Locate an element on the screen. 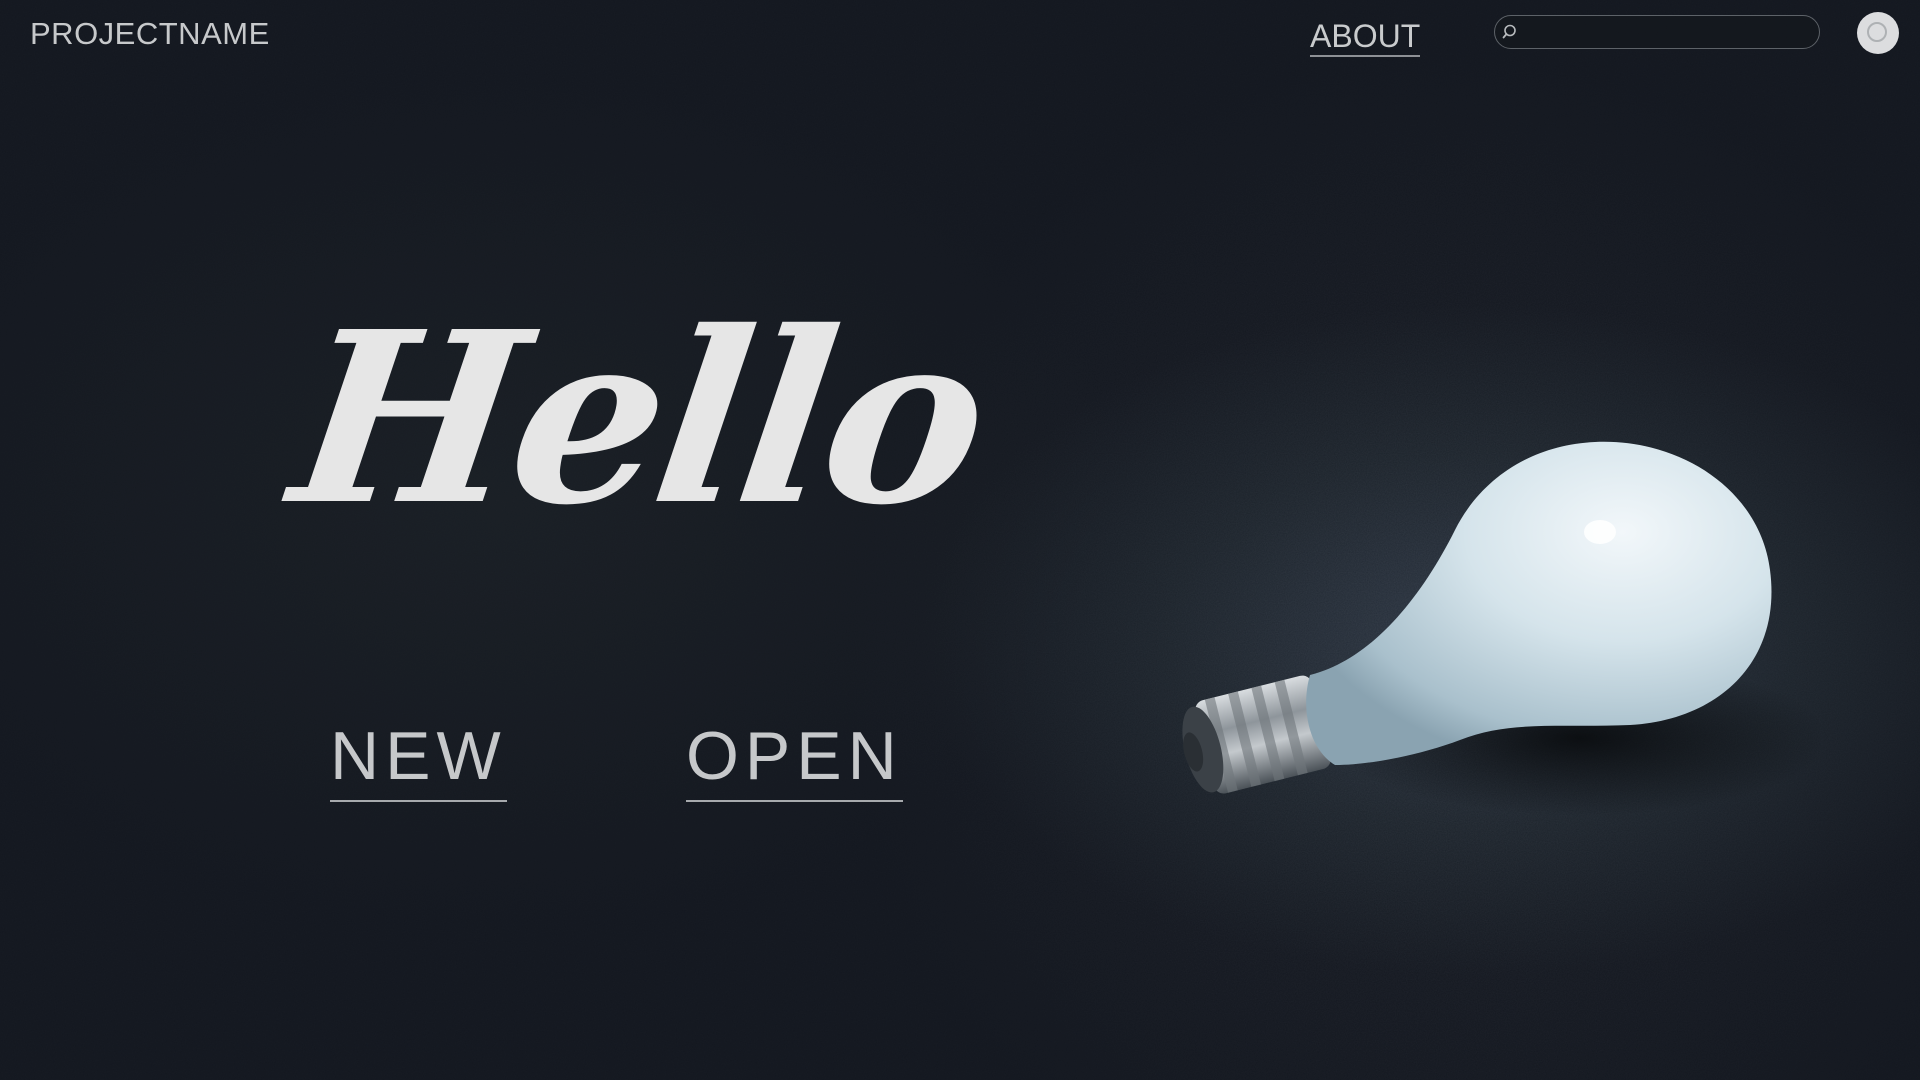 This screenshot has width=1920, height=1080. open-button: OPEN is located at coordinates (794, 762).